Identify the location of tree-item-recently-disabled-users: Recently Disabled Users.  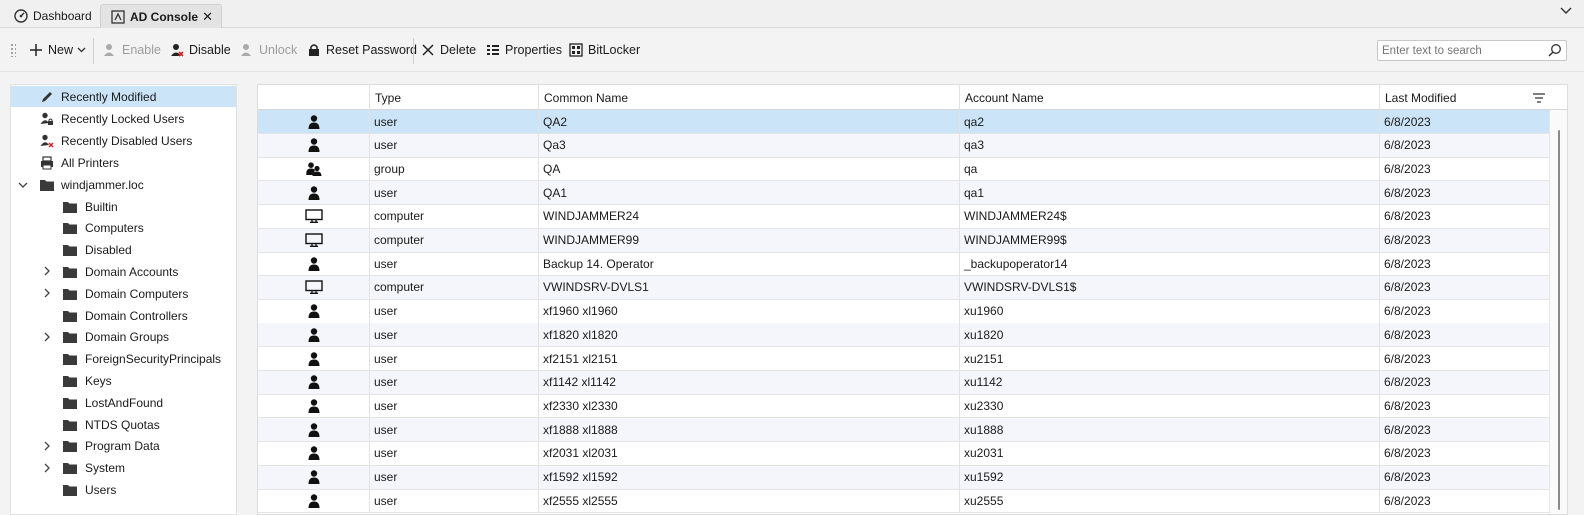
(123, 140).